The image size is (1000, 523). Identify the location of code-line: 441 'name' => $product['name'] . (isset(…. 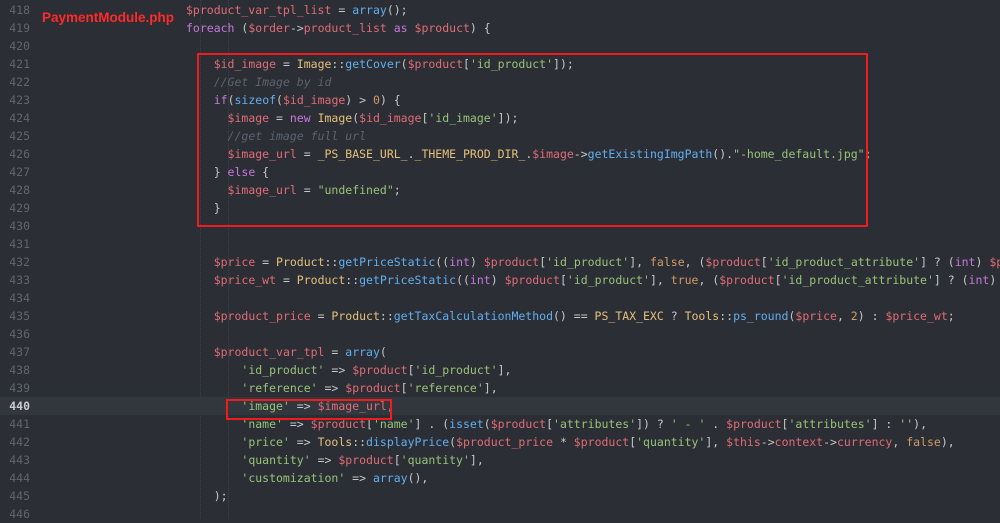
(500, 424).